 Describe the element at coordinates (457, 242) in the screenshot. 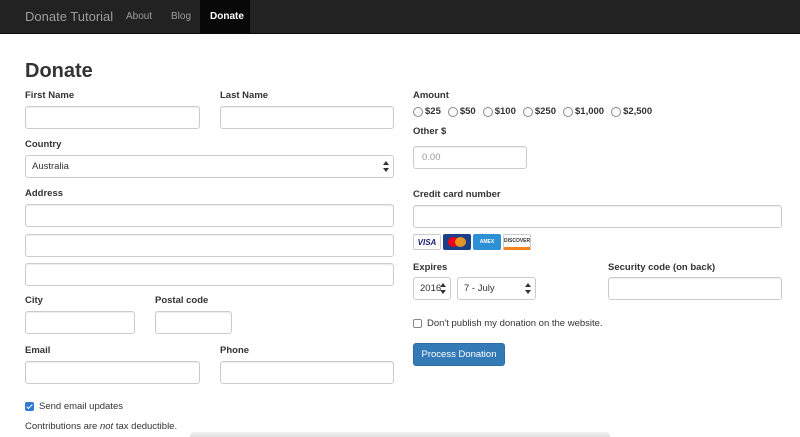

I see `mastercard-logo` at that location.